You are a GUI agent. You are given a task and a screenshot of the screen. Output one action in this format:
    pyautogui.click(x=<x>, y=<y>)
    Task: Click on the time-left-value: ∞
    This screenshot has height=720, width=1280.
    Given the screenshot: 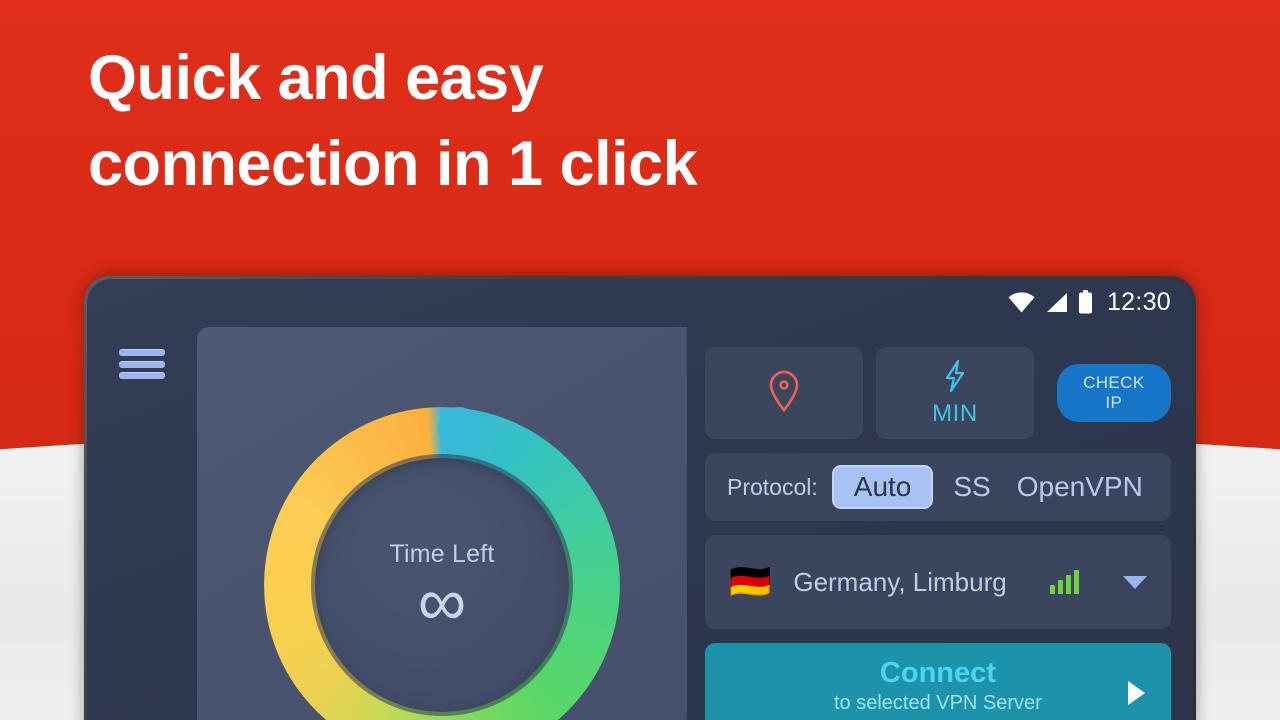 What is the action you would take?
    pyautogui.click(x=442, y=601)
    